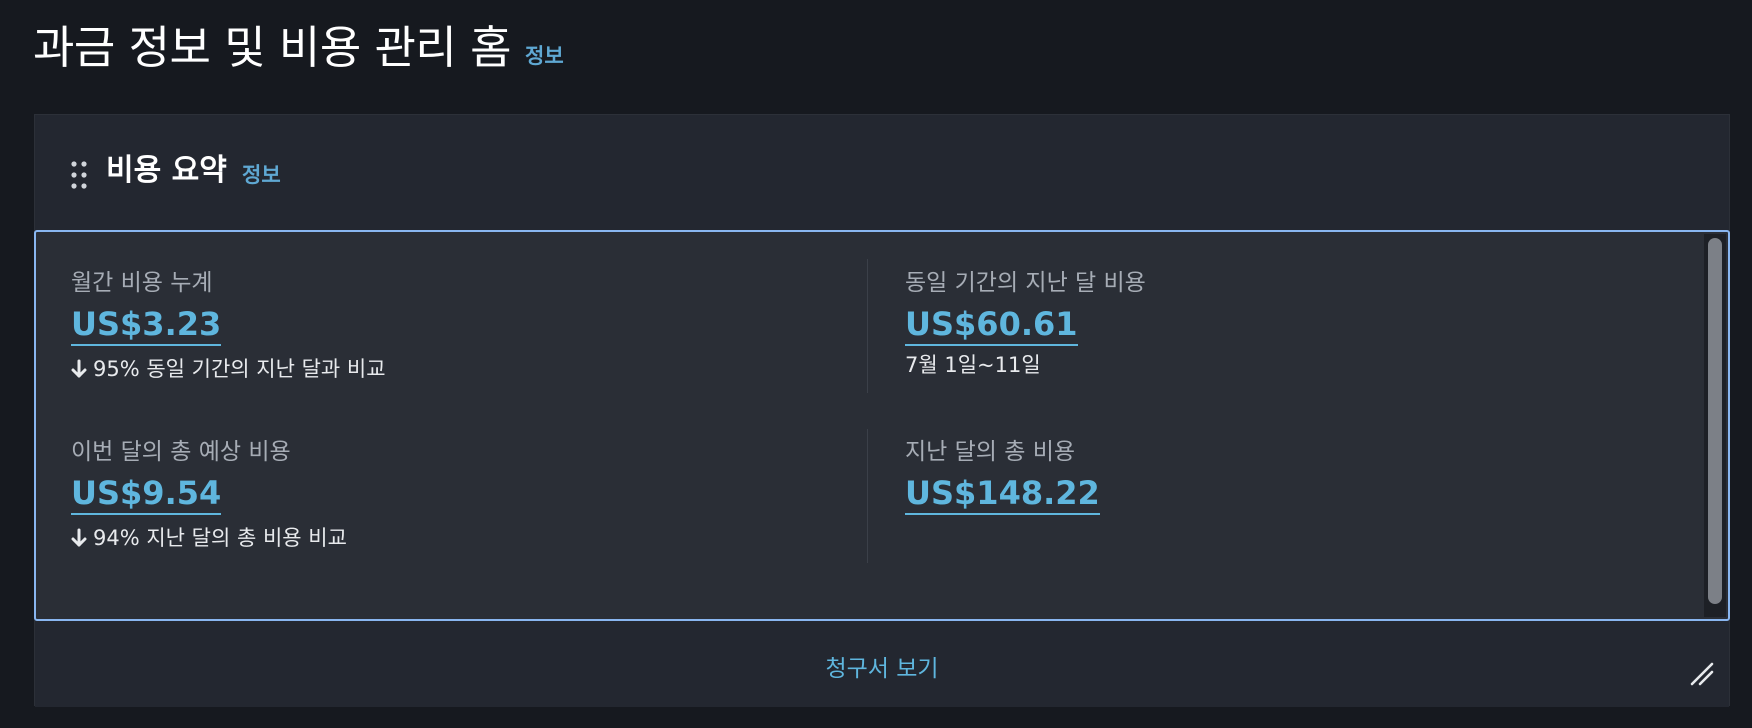  Describe the element at coordinates (181, 452) in the screenshot. I see `metric-label: 이번 달의 총 예상 비용` at that location.